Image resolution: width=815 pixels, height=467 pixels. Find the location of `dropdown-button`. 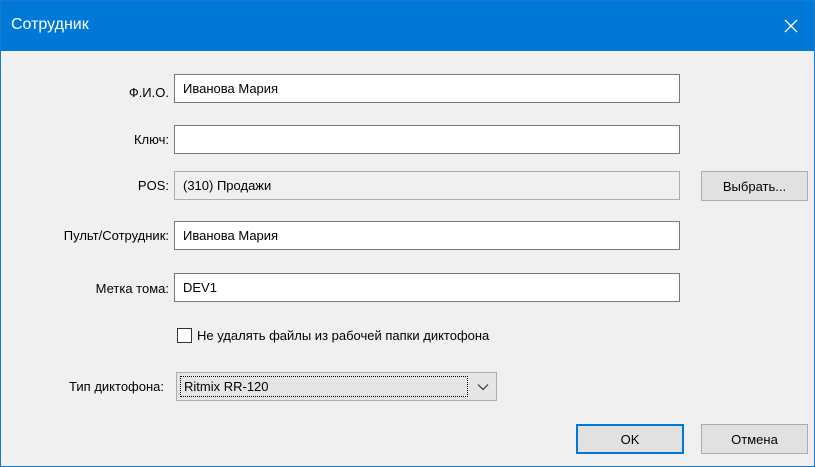

dropdown-button is located at coordinates (483, 386).